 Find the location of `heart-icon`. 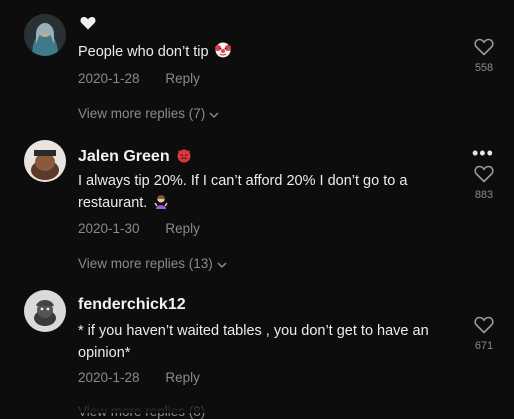

heart-icon is located at coordinates (88, 25).